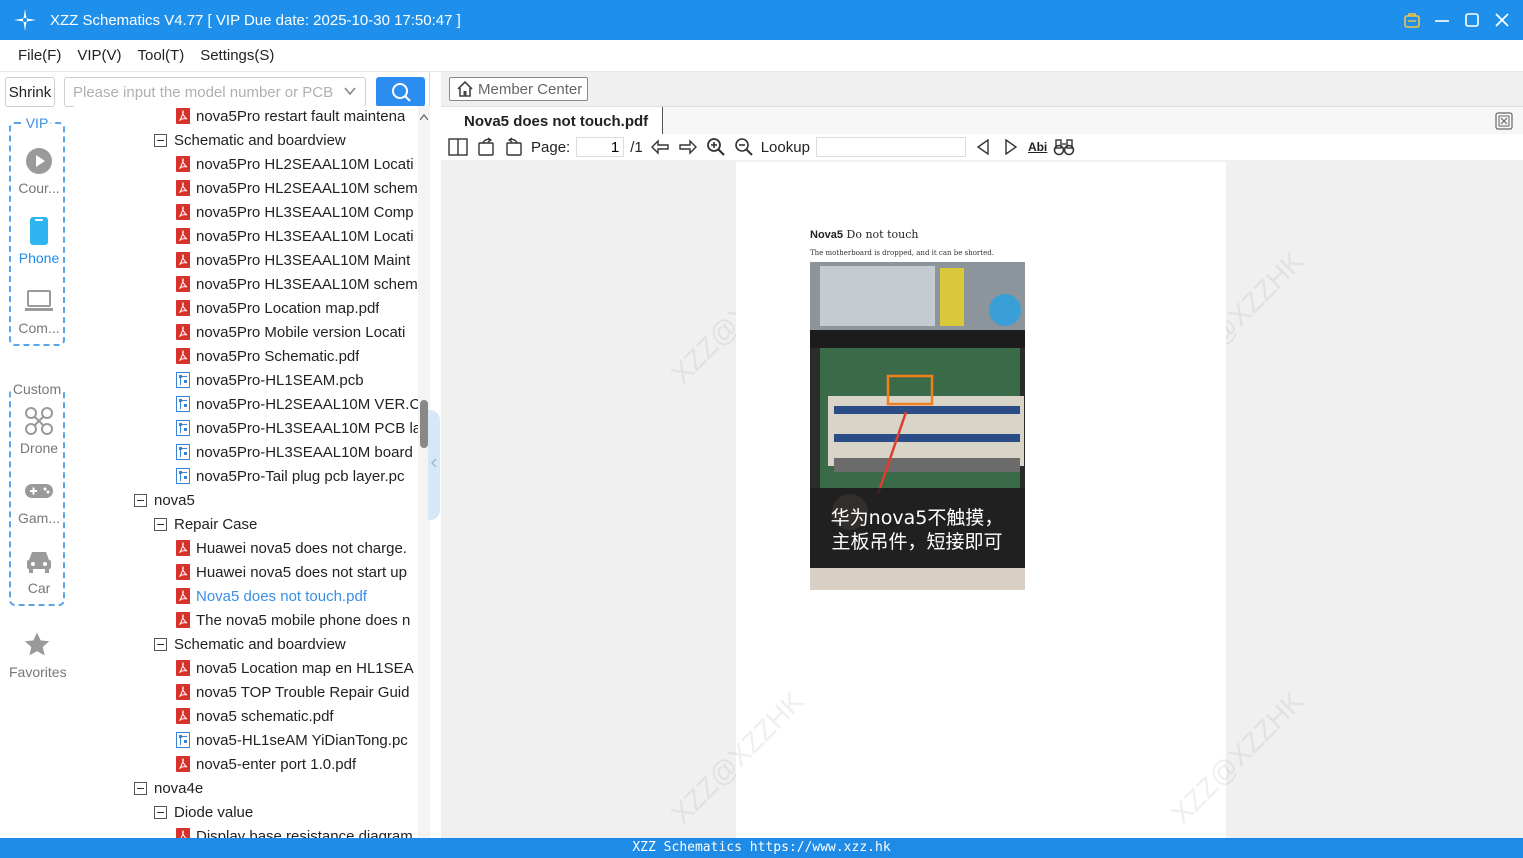 The image size is (1523, 858). I want to click on model-search-field, so click(215, 92).